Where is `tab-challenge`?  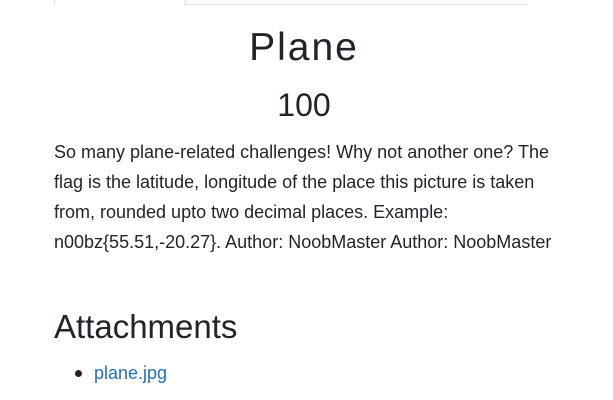 tab-challenge is located at coordinates (120, 2).